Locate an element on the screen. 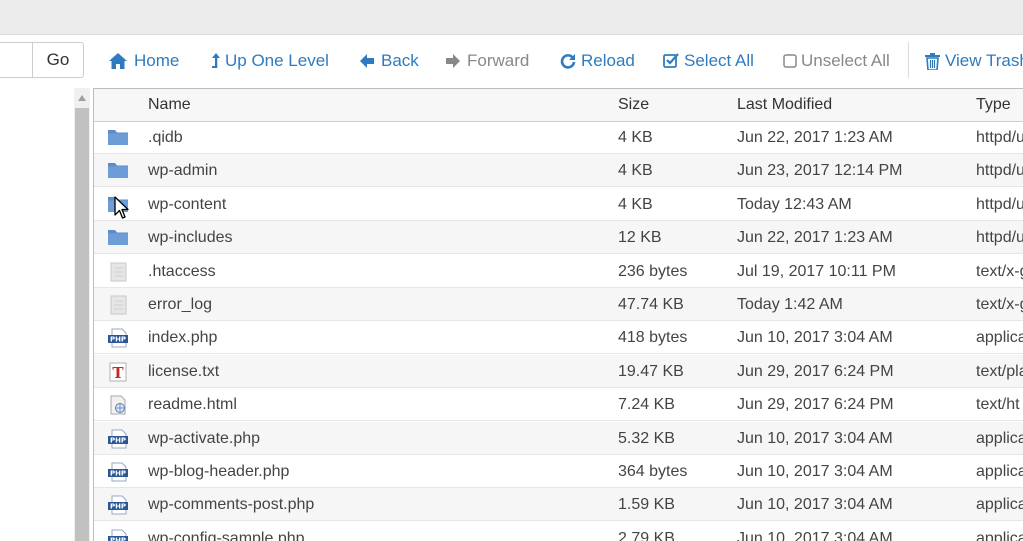  column-header-name: Name is located at coordinates (169, 105).